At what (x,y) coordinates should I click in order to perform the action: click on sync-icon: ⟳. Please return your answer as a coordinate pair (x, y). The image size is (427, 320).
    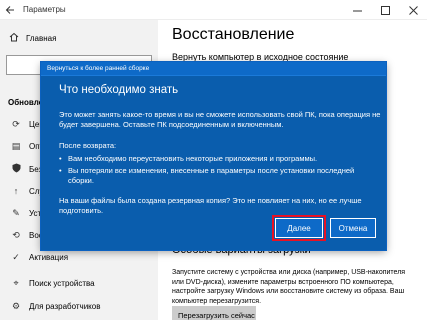
    Looking at the image, I should click on (16, 123).